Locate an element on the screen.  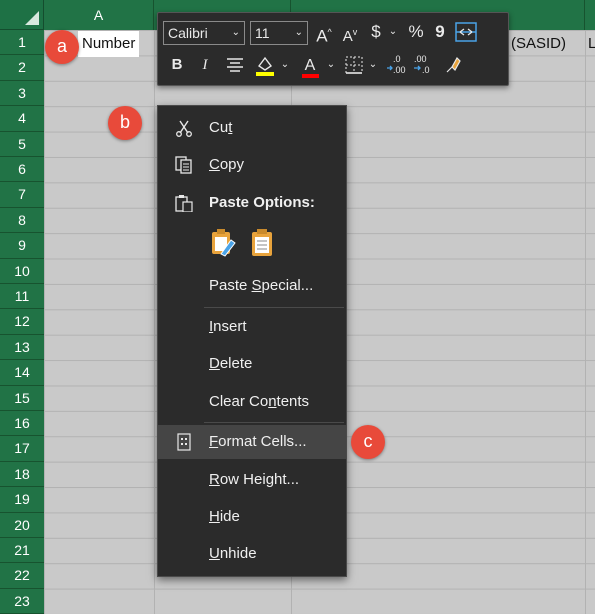
row-header: 5 is located at coordinates (22, 144).